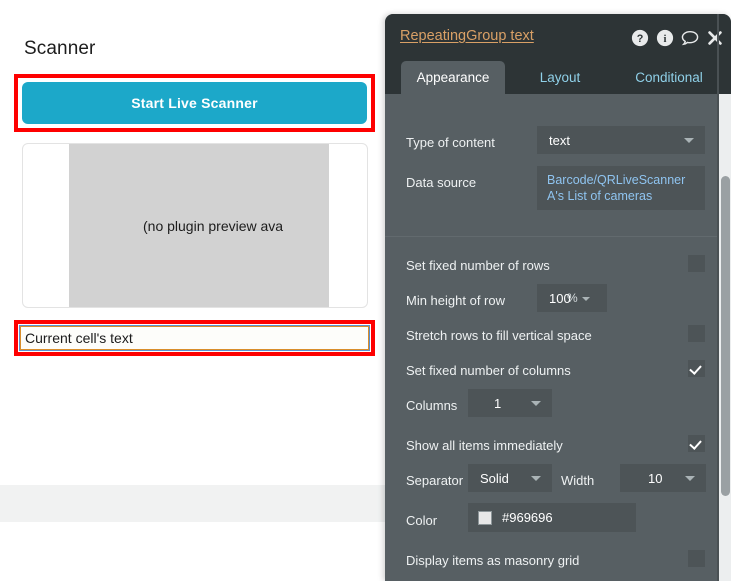  Describe the element at coordinates (510, 478) in the screenshot. I see `separator-style-dropdown: Solid` at that location.